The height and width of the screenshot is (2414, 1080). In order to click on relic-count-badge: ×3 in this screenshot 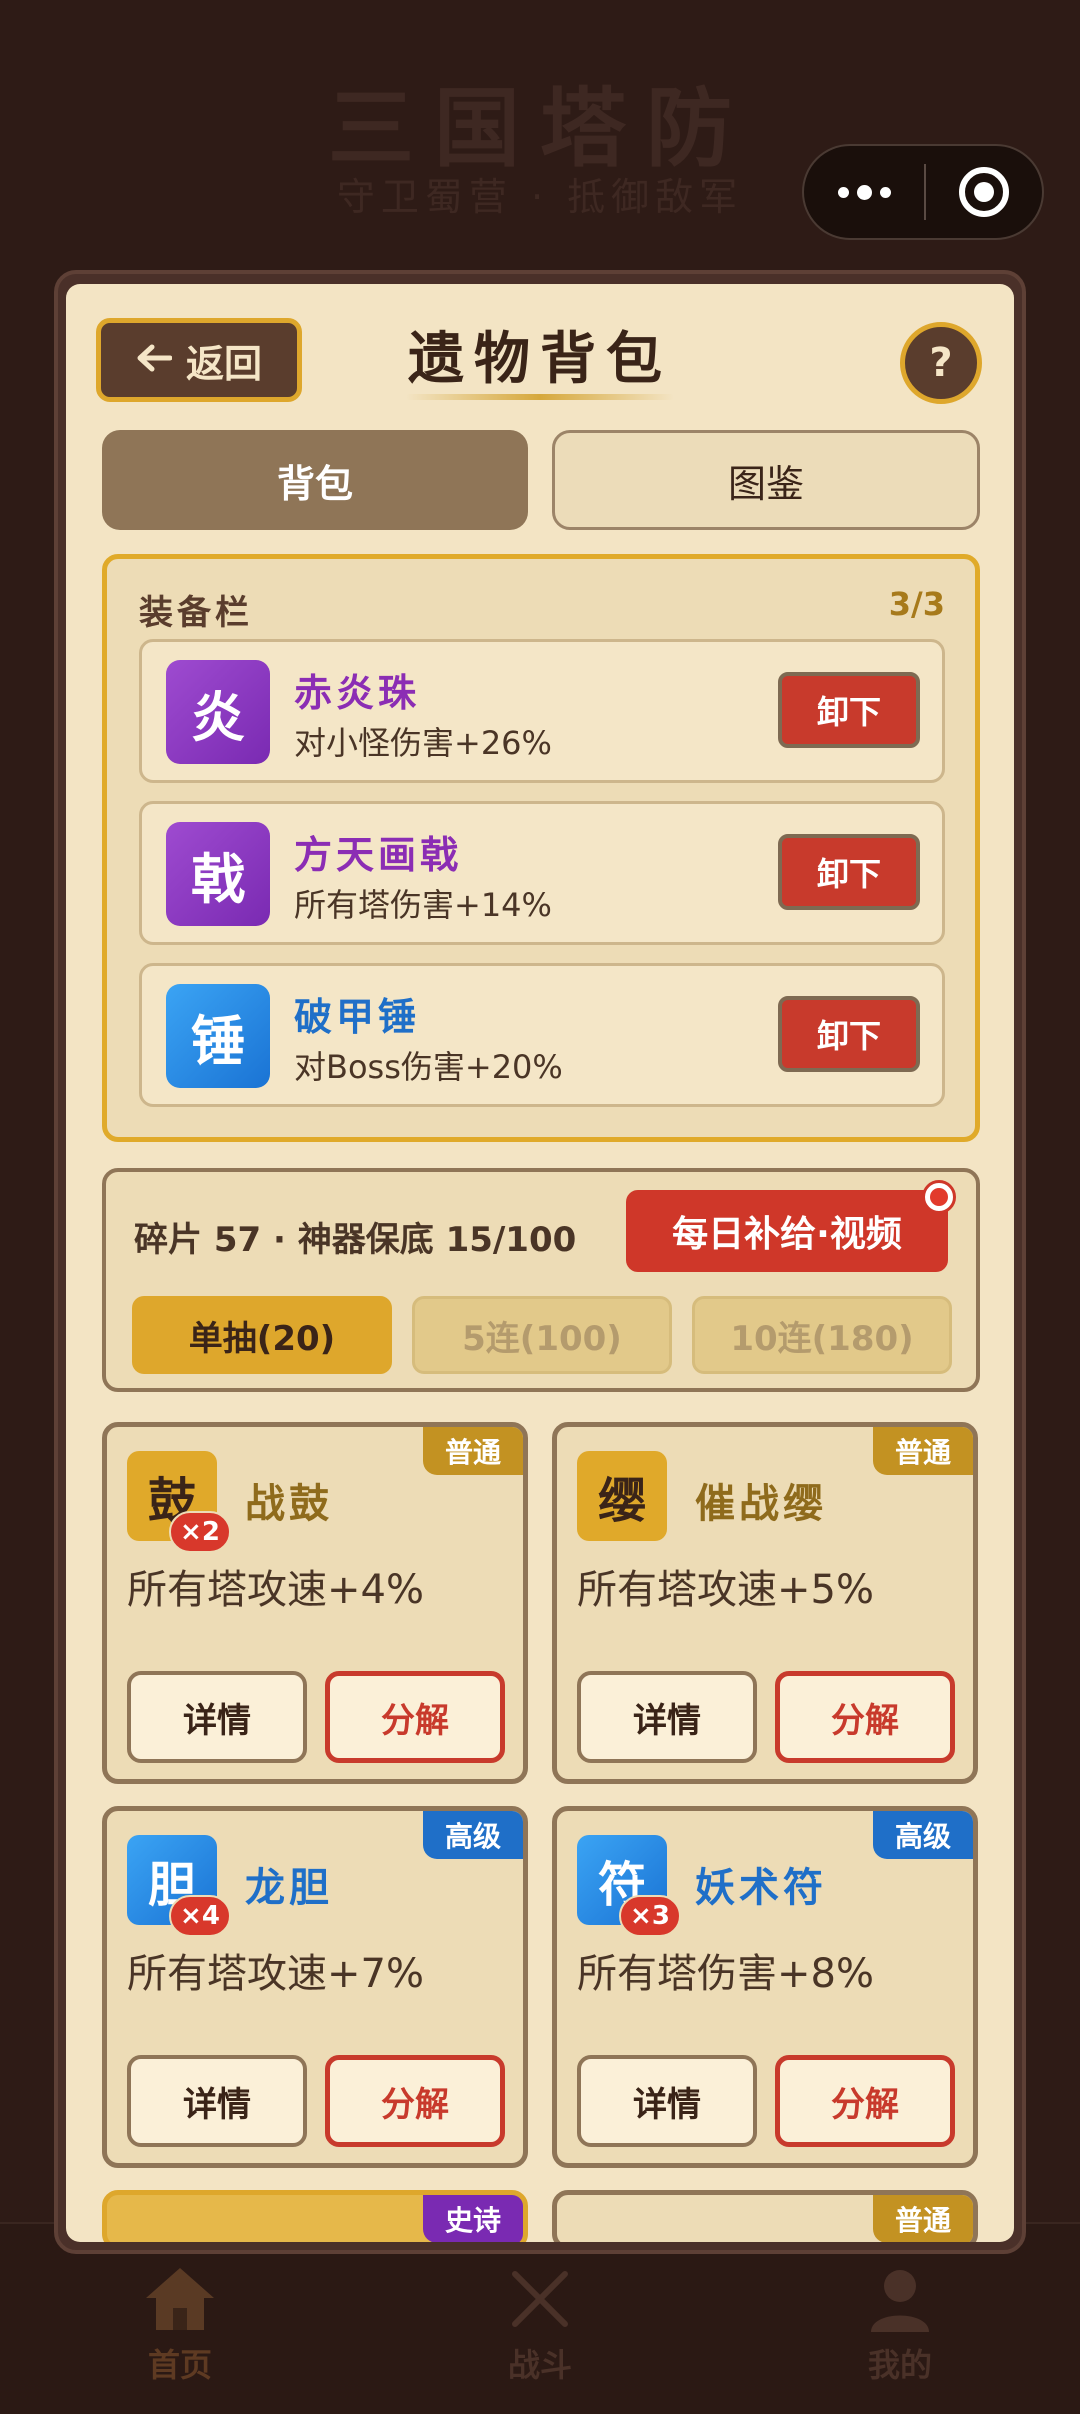, I will do `click(650, 1916)`.